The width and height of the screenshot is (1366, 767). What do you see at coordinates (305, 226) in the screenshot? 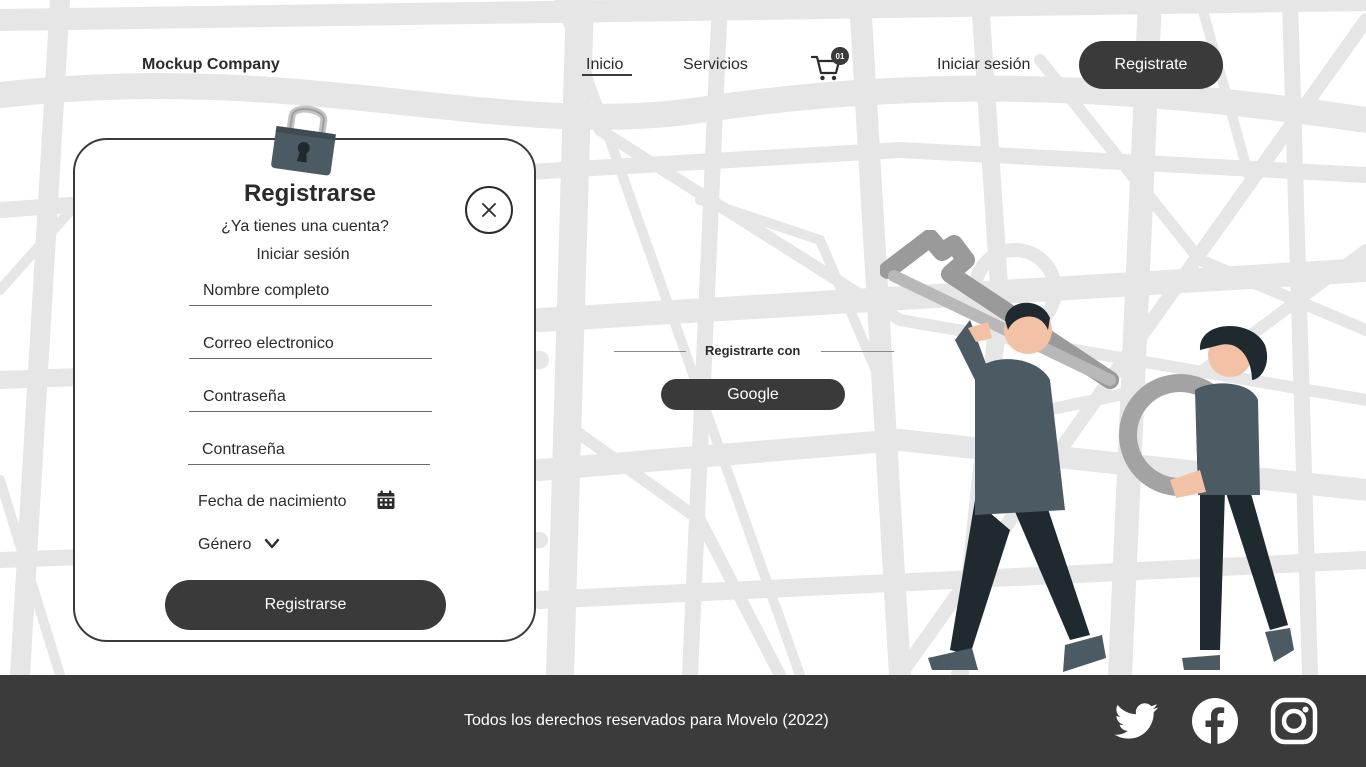
I see `modal-subtitle: ¿Ya tienes una cuenta?` at bounding box center [305, 226].